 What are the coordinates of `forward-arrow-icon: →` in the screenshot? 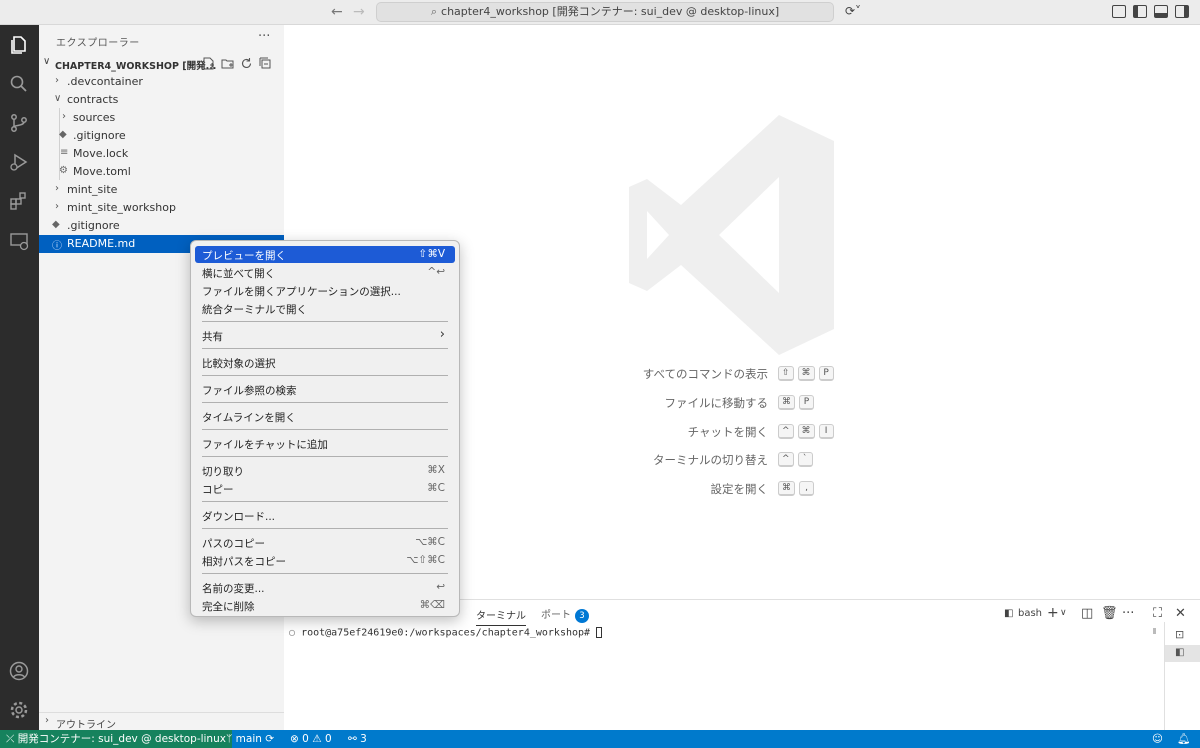 It's located at (359, 12).